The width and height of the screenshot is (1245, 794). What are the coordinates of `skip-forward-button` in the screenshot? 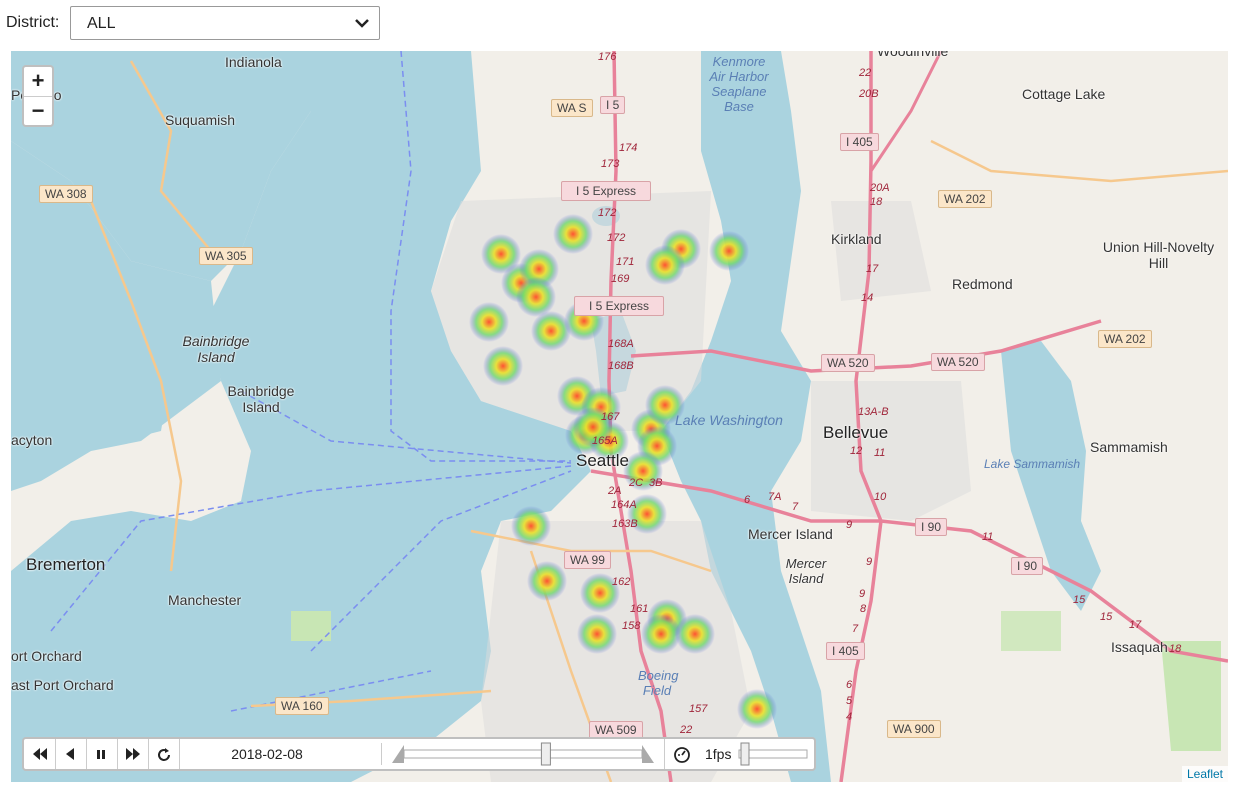 It's located at (133, 754).